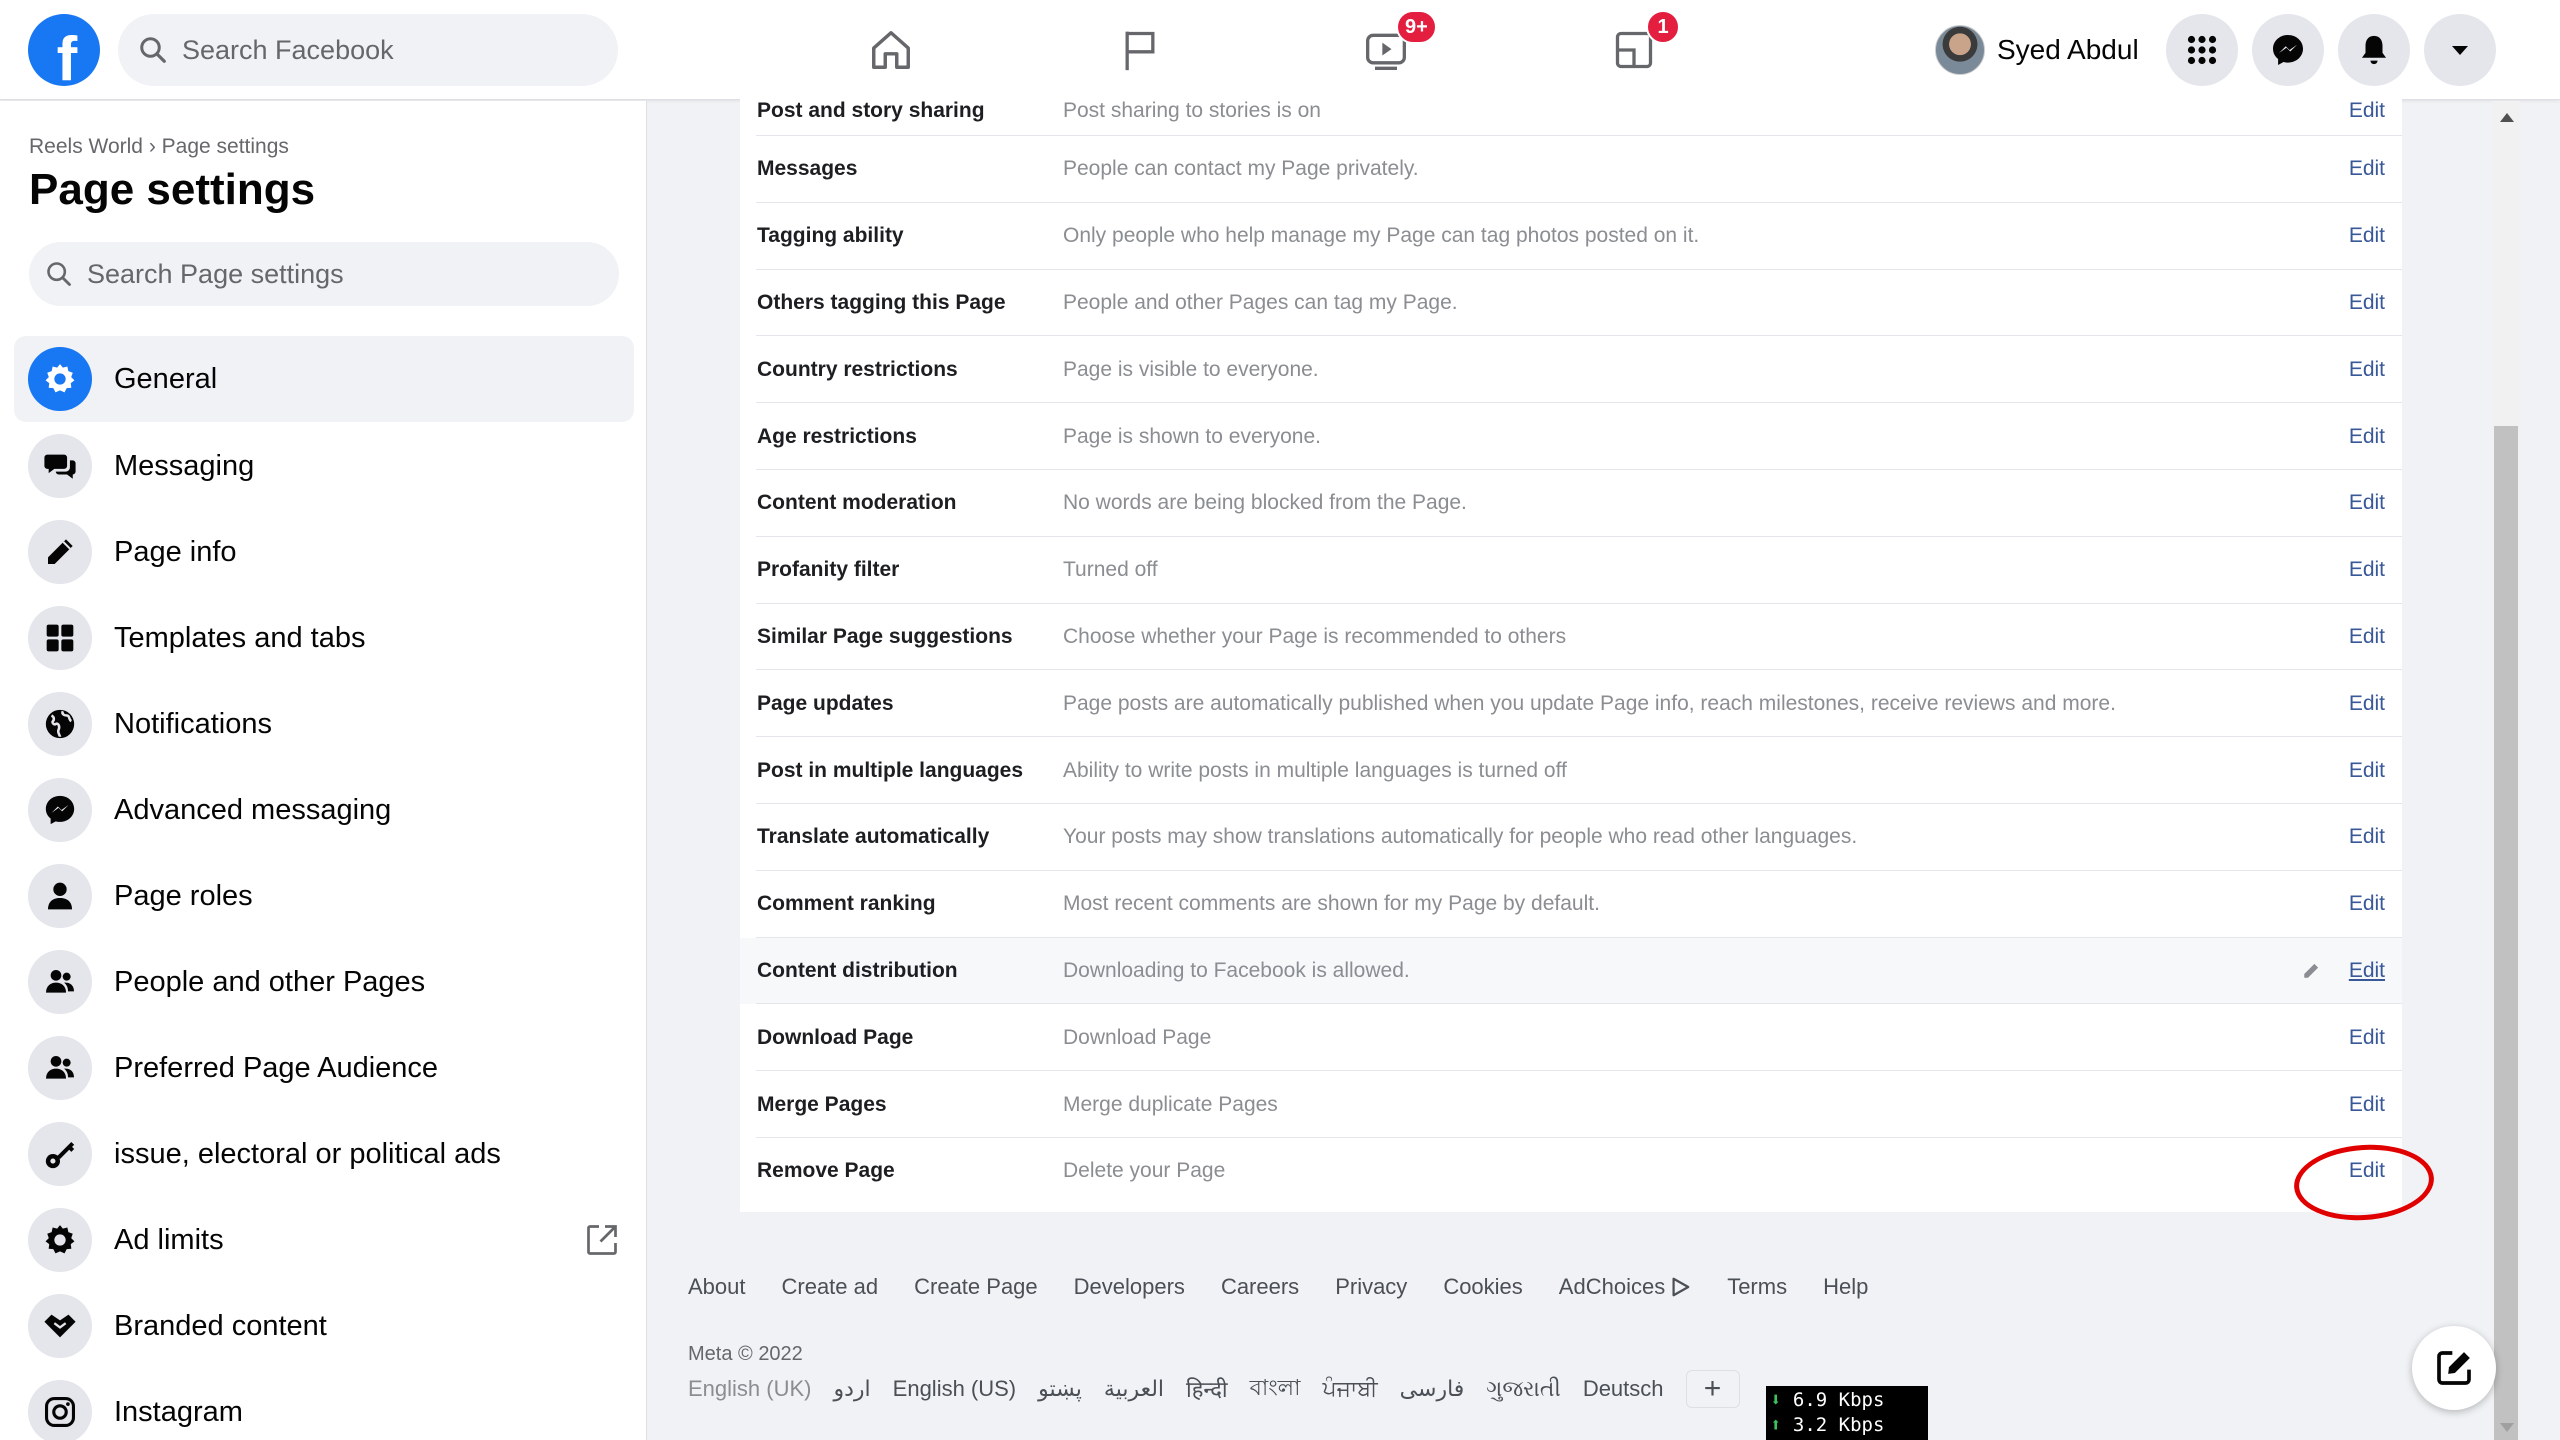 The width and height of the screenshot is (2560, 1440). What do you see at coordinates (1144, 1171) in the screenshot?
I see `setting-value: Delete your Page` at bounding box center [1144, 1171].